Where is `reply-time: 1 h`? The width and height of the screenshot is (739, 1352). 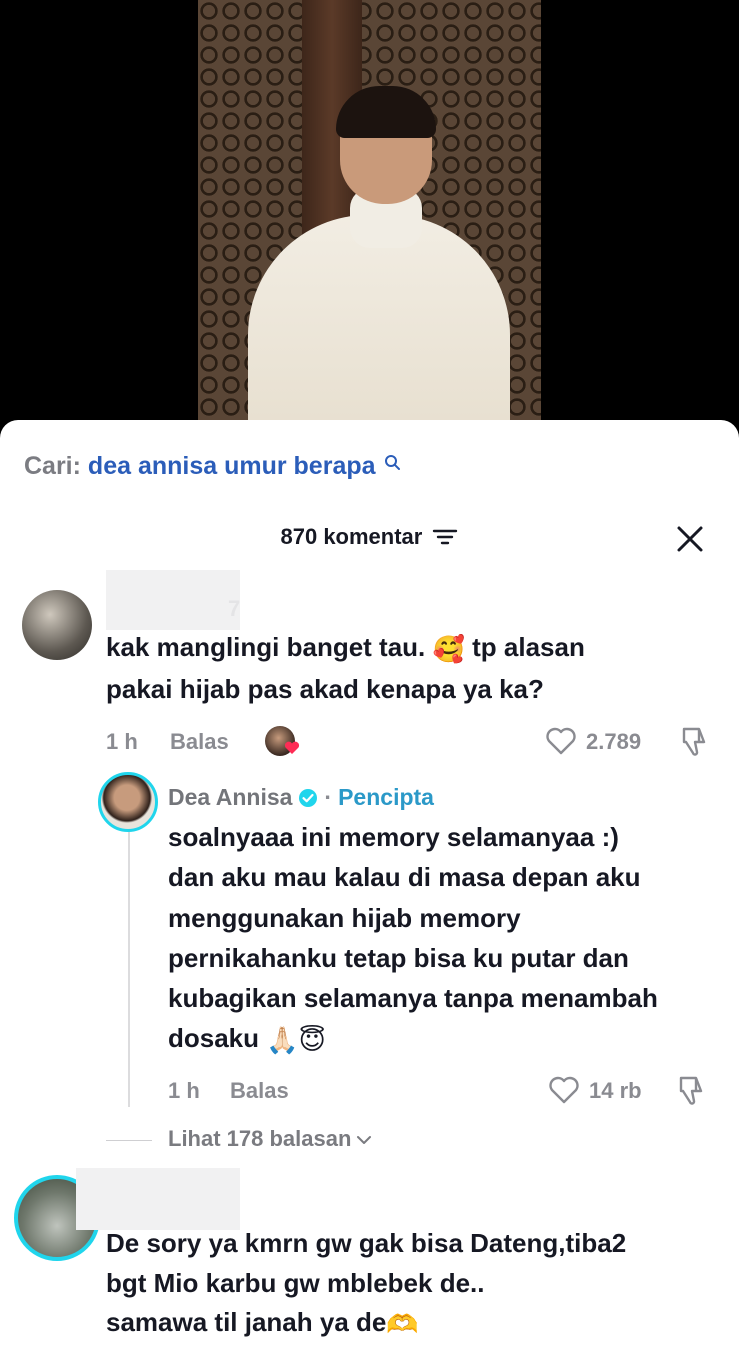
reply-time: 1 h is located at coordinates (184, 1090).